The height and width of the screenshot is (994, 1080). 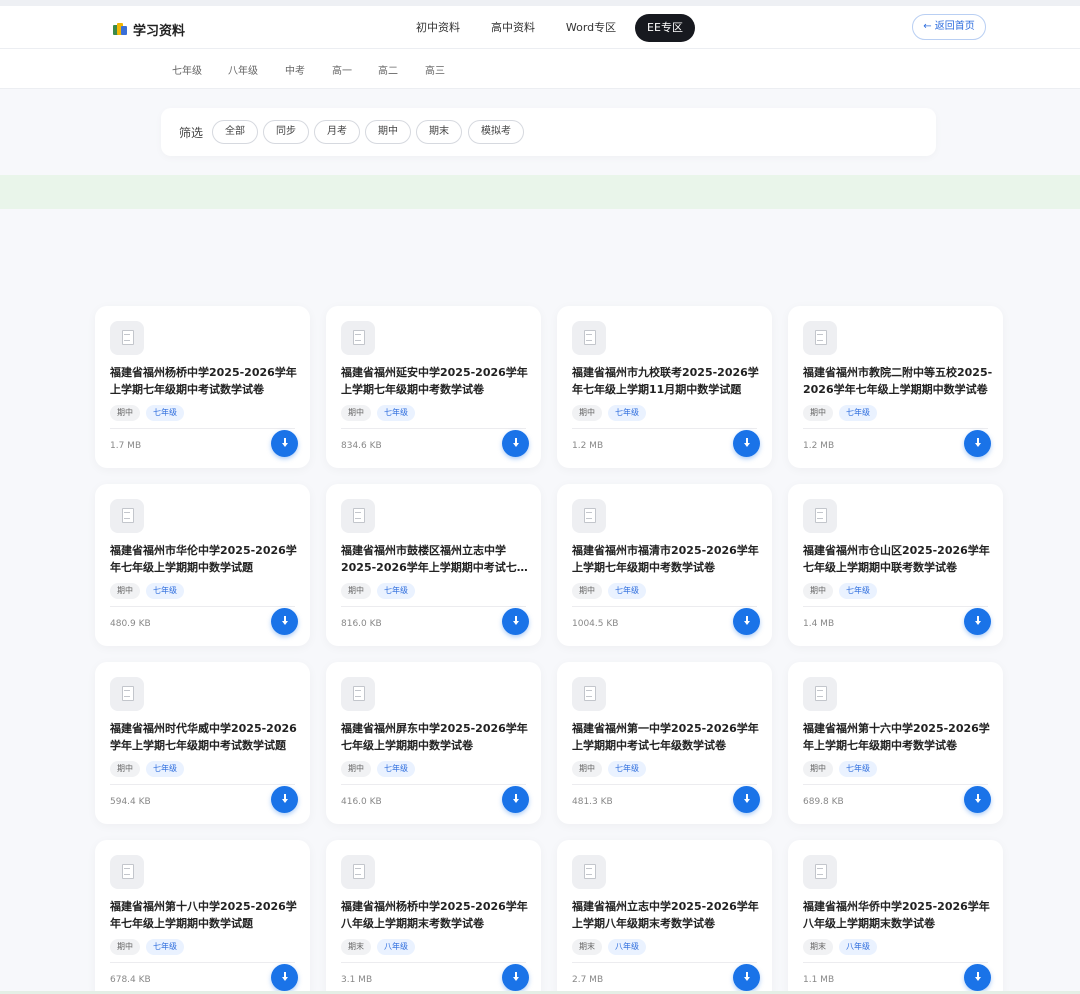 What do you see at coordinates (205, 559) in the screenshot?
I see `card-title: 福建省福州市华伦中学2025-2026学年七年级上学期期中数学试题` at bounding box center [205, 559].